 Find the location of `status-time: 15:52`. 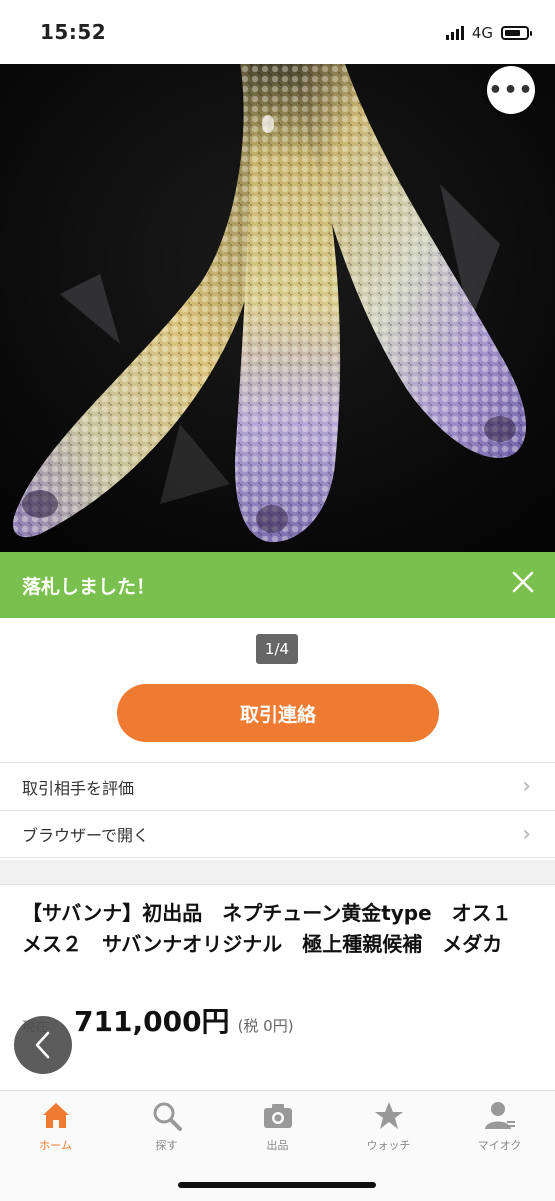

status-time: 15:52 is located at coordinates (73, 32).